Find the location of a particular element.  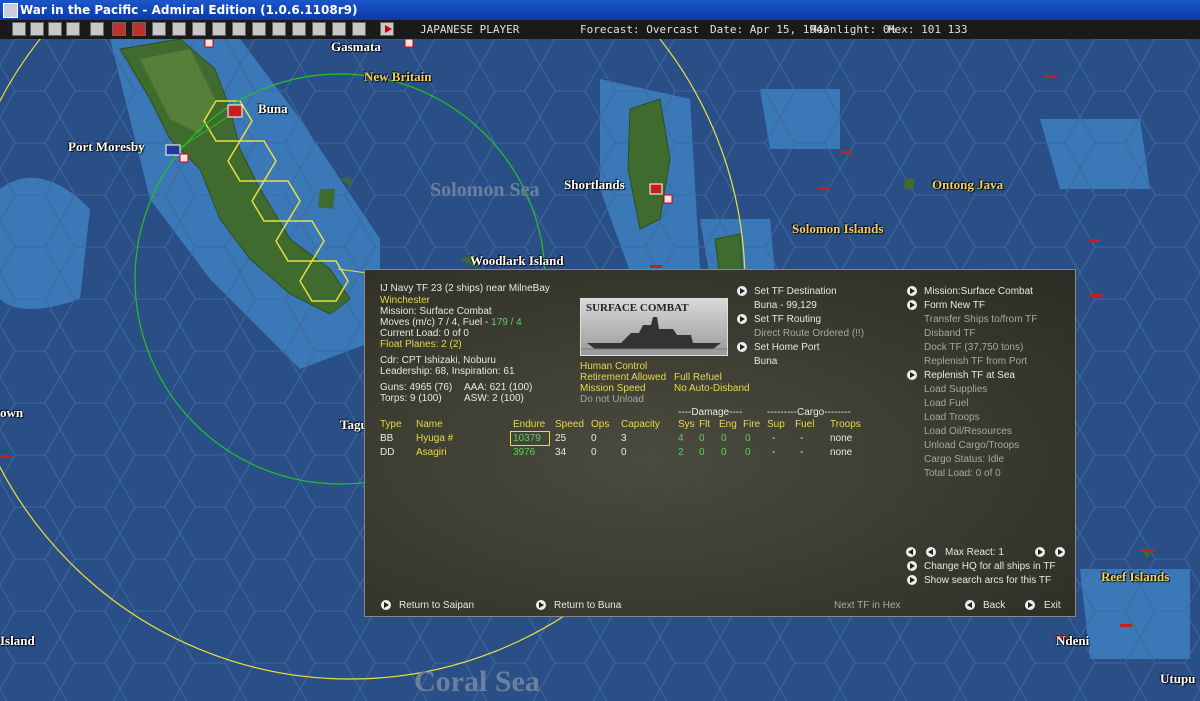

mission-button: Mission:Surface Combat is located at coordinates (978, 292).